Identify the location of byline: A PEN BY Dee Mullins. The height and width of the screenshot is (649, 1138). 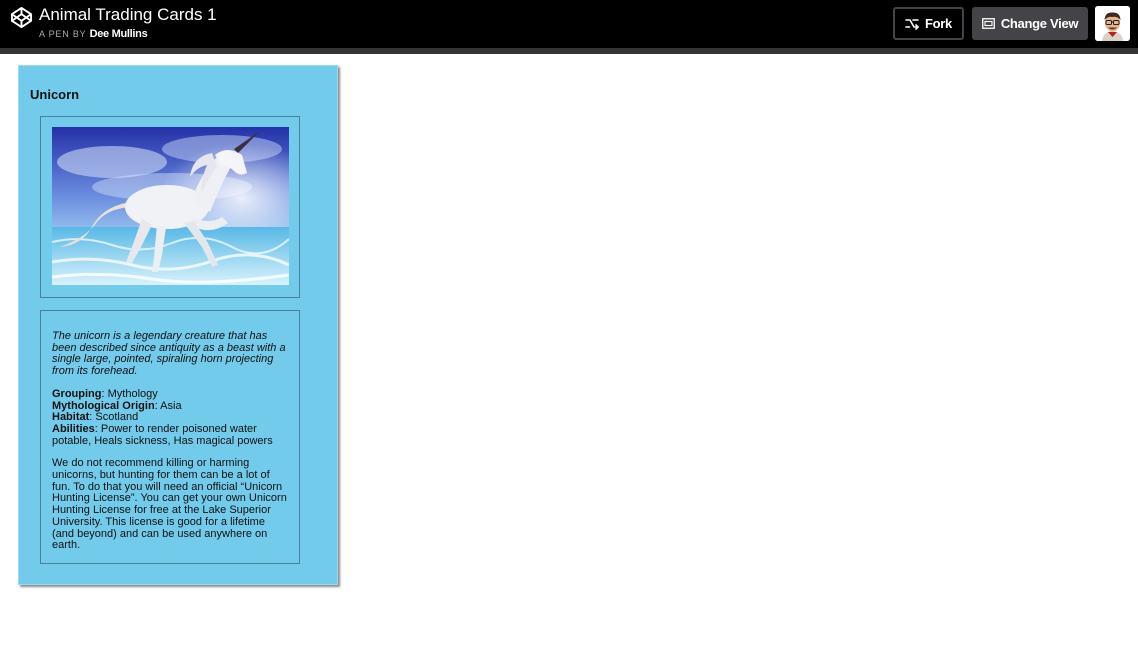
(128, 34).